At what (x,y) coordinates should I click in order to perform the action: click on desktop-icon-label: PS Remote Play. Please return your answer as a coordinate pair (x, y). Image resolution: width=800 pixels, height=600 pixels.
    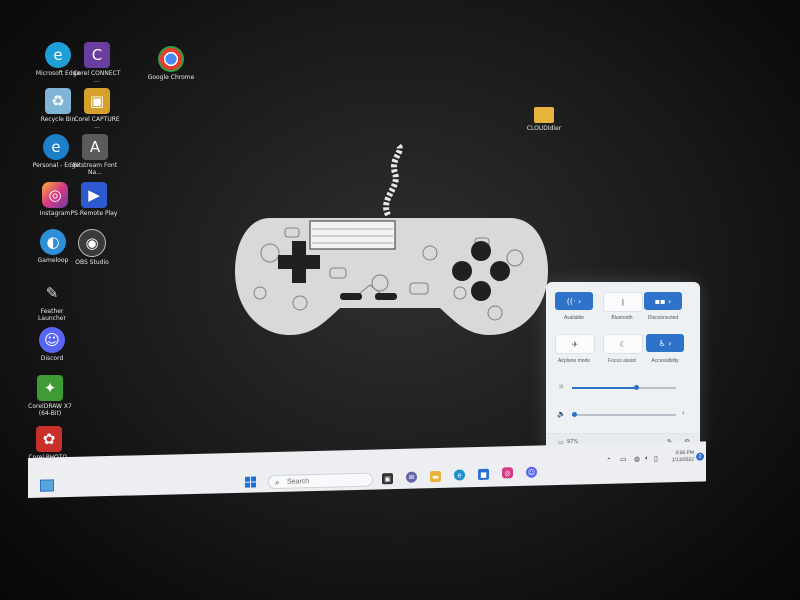
    Looking at the image, I should click on (94, 213).